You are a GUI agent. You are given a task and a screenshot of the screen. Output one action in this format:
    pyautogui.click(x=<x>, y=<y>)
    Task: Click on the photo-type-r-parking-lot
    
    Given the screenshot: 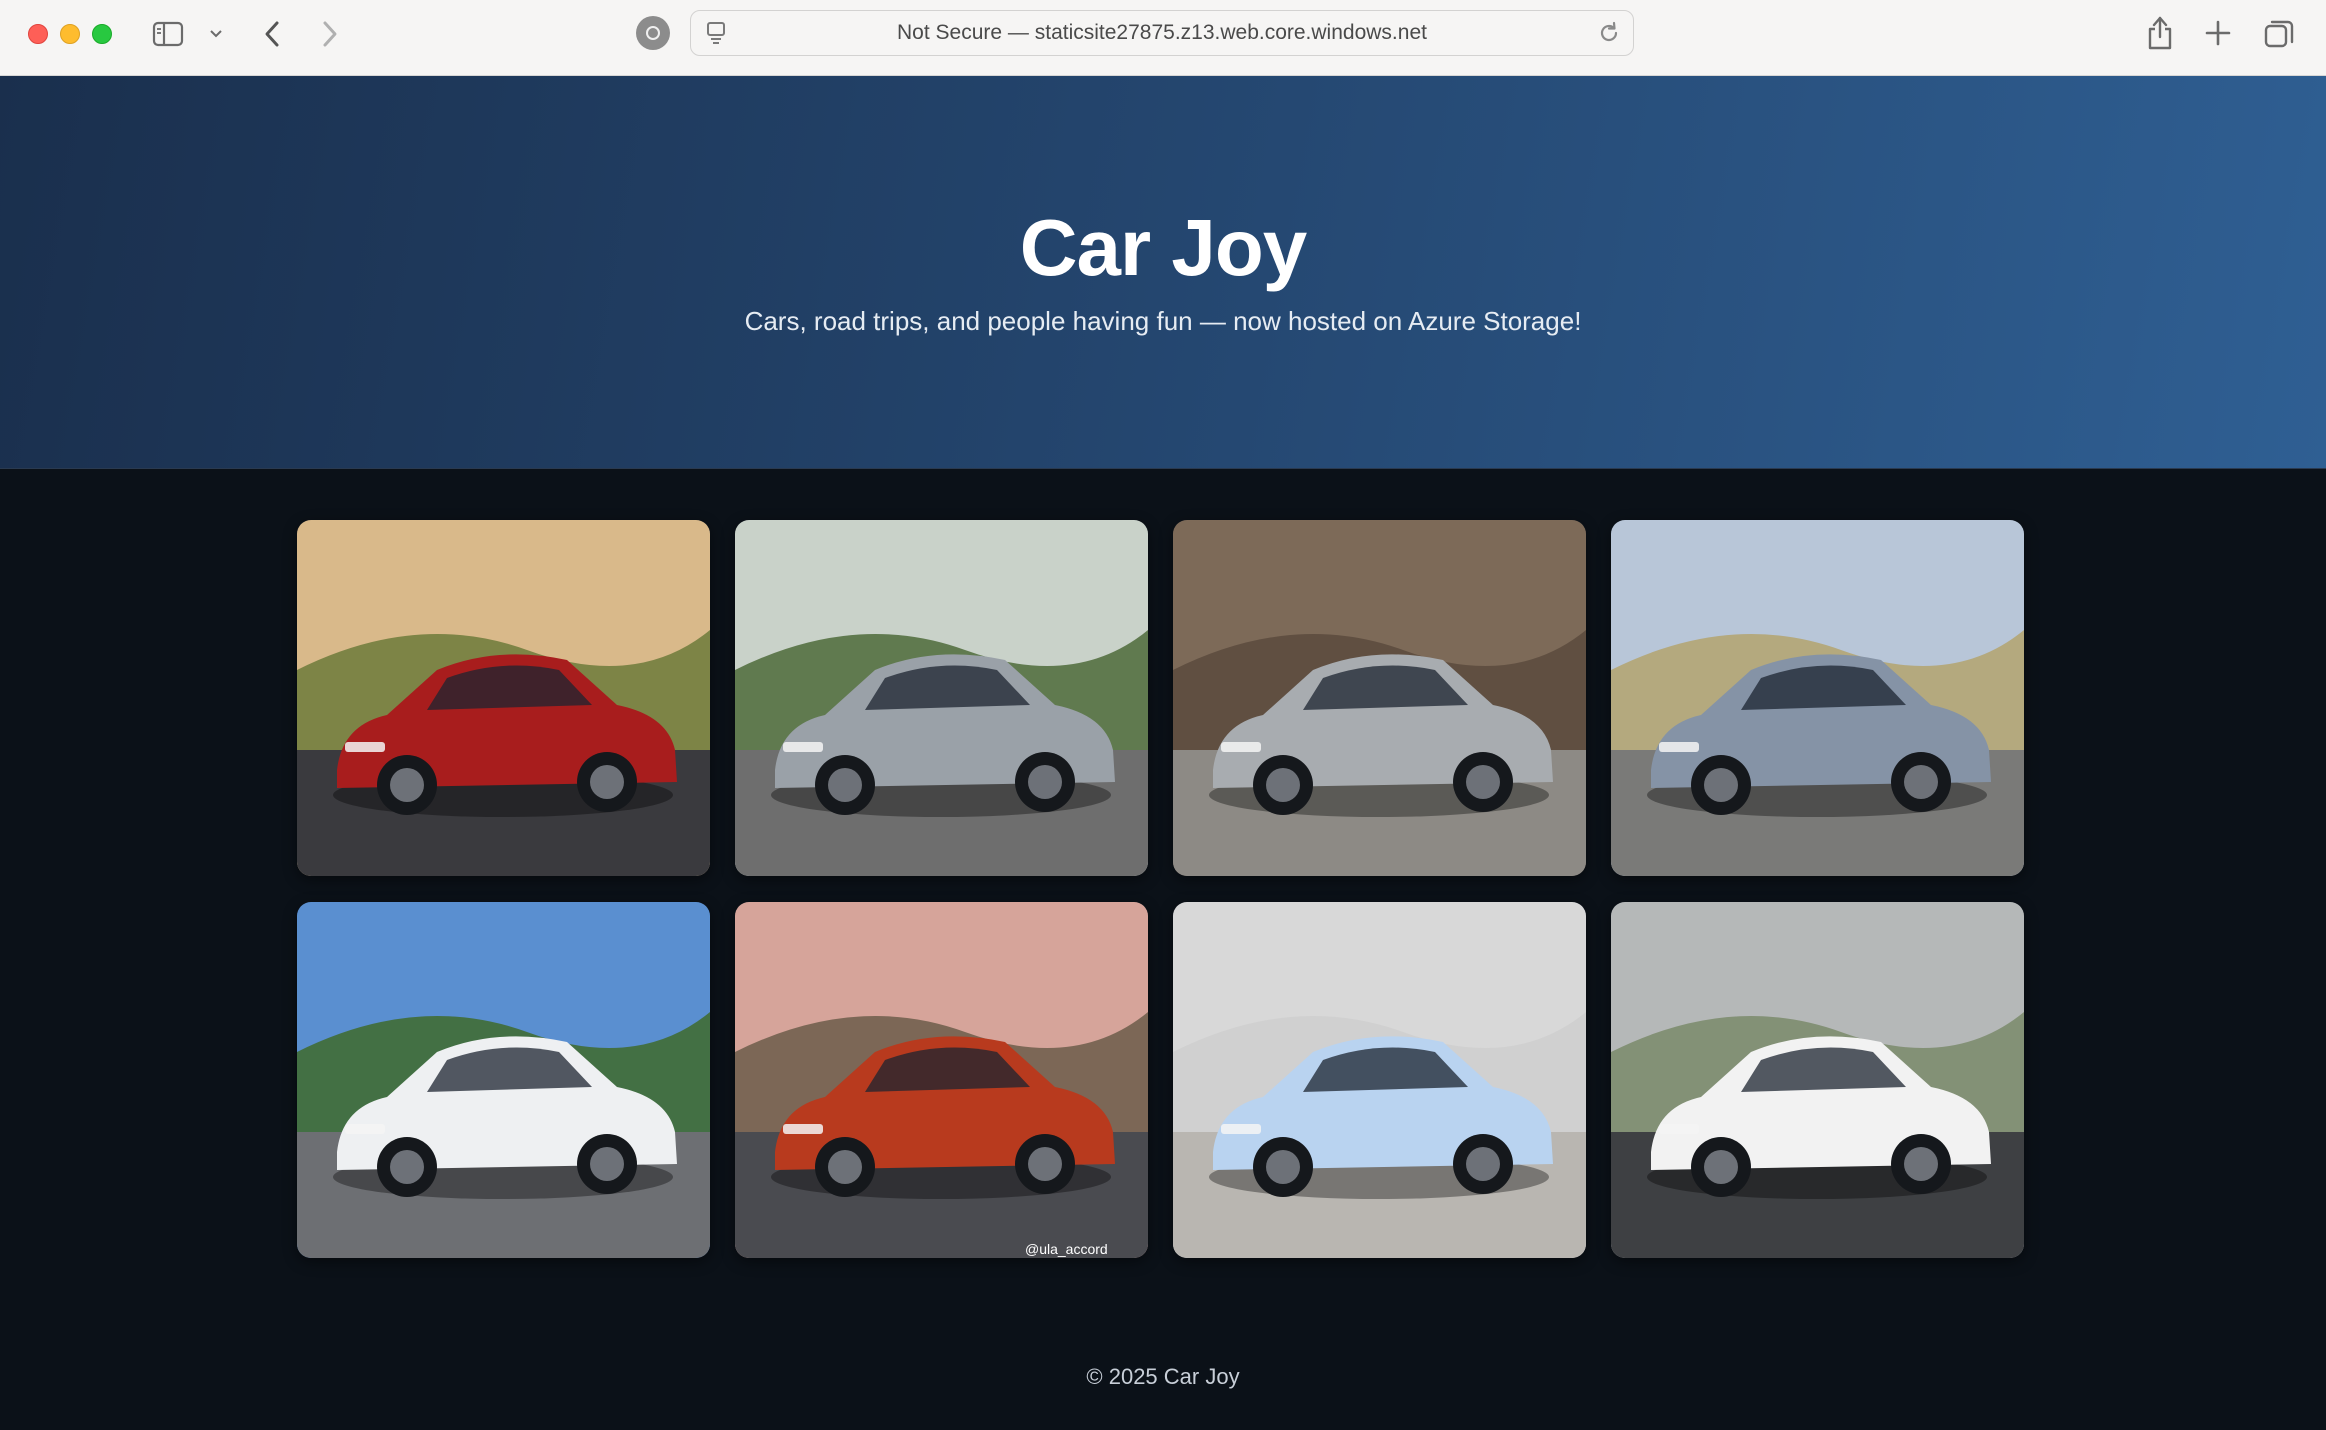 What is the action you would take?
    pyautogui.click(x=1817, y=1080)
    